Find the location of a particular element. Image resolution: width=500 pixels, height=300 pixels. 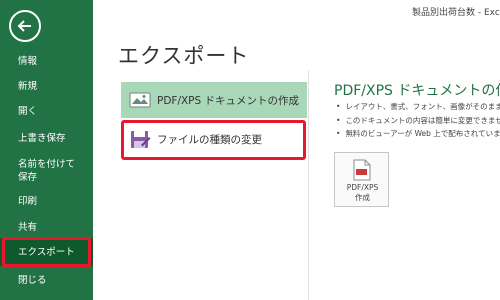

detail-bullet: このドキュメントの内容は簡単に変更できませ is located at coordinates (418, 121).